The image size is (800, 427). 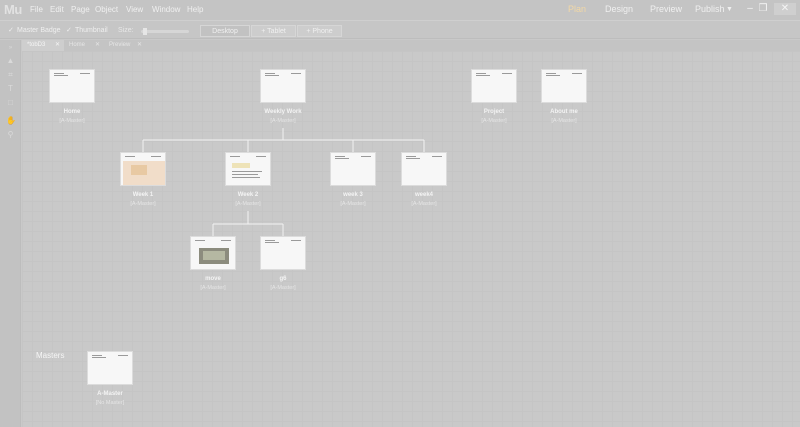 I want to click on design-mode-tab: Design, so click(x=619, y=9).